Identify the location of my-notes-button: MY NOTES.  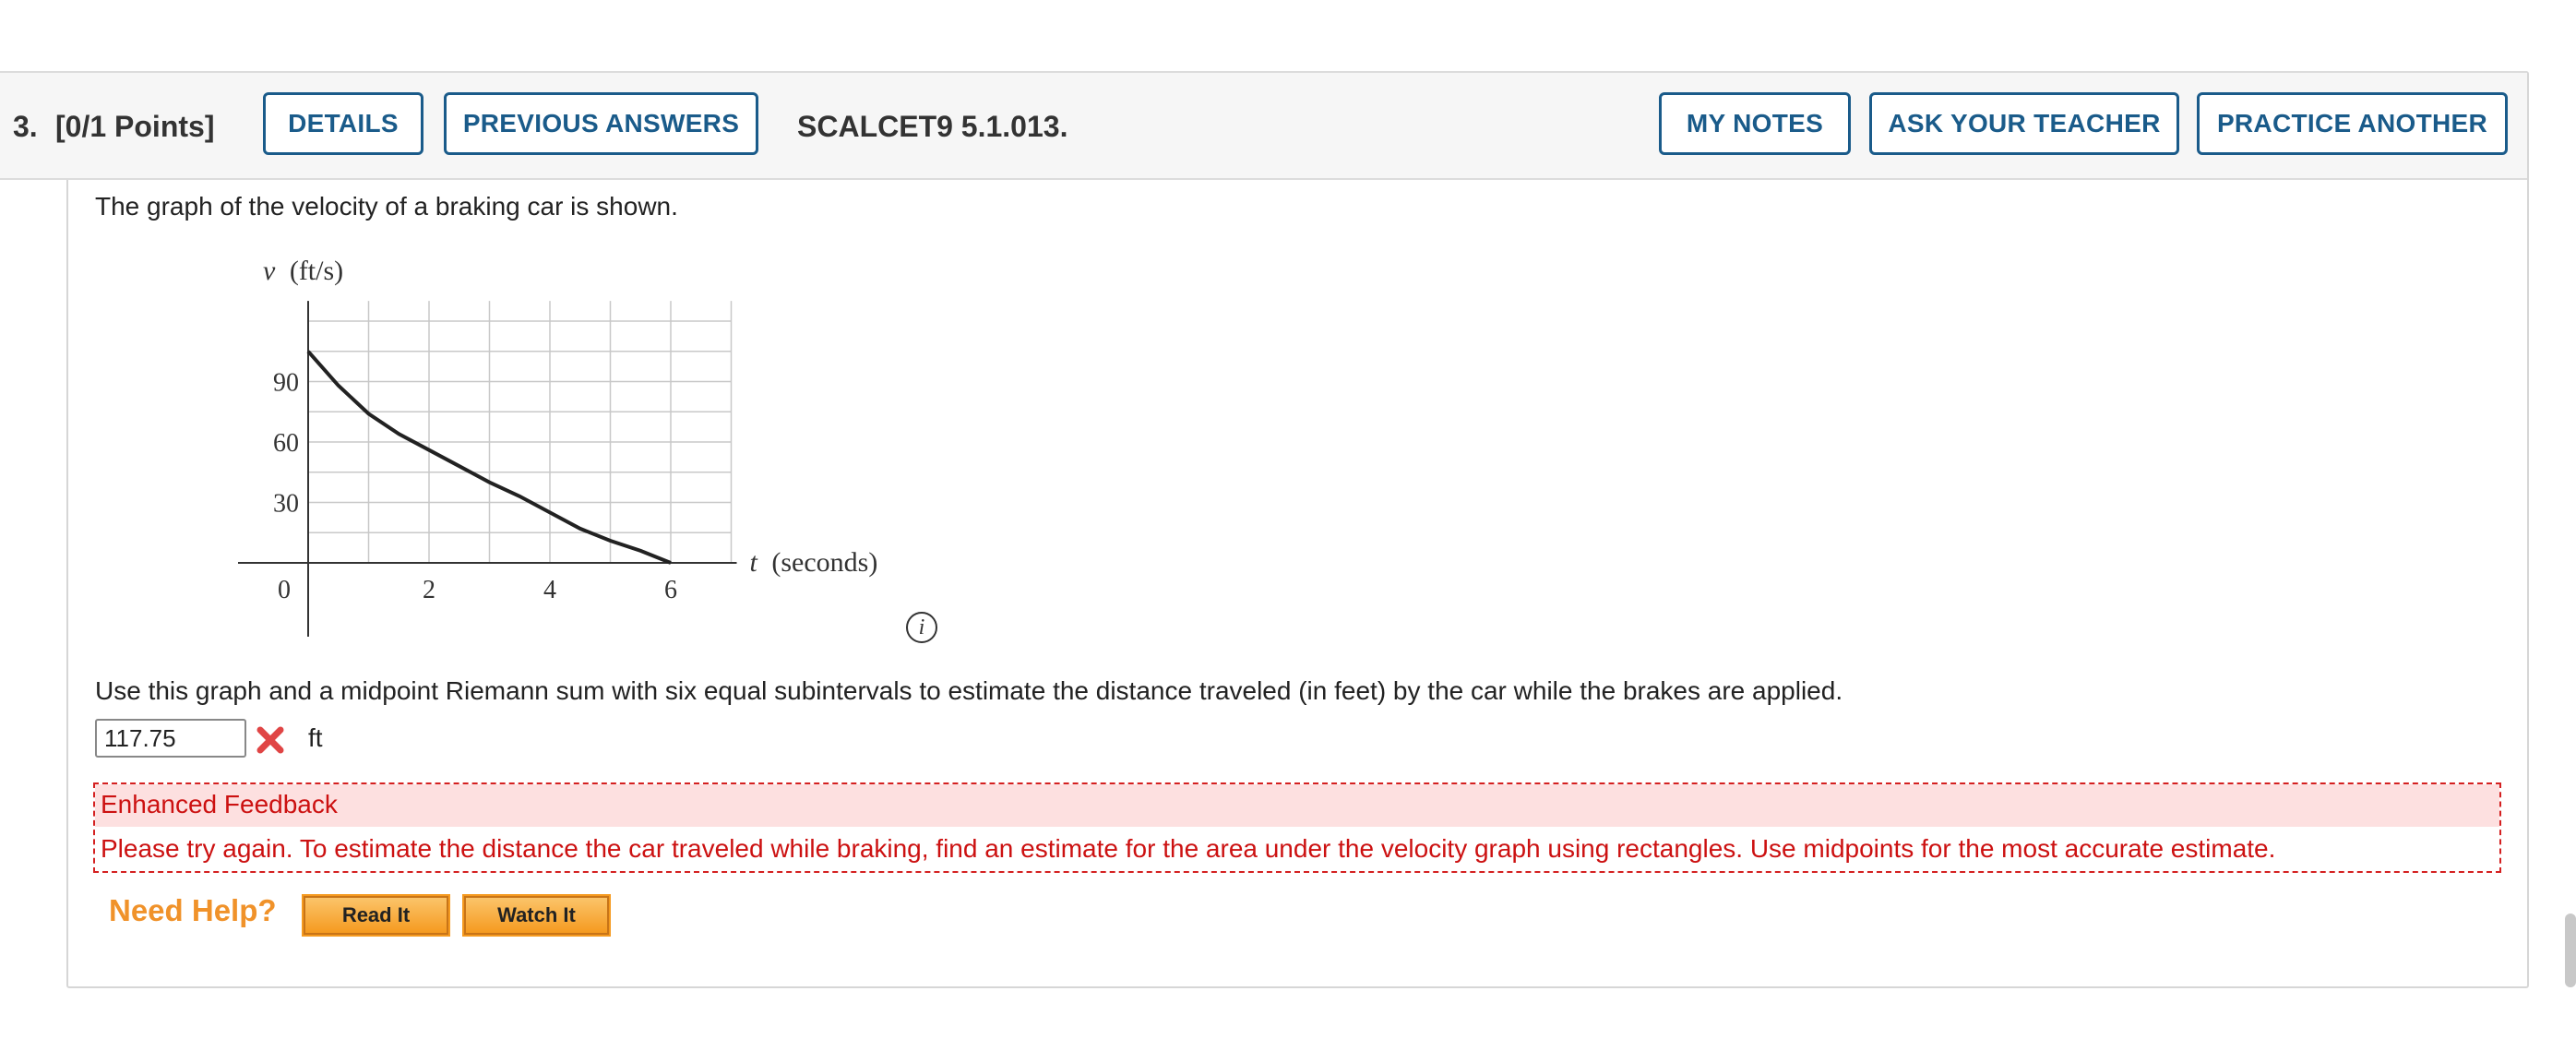
(1755, 124).